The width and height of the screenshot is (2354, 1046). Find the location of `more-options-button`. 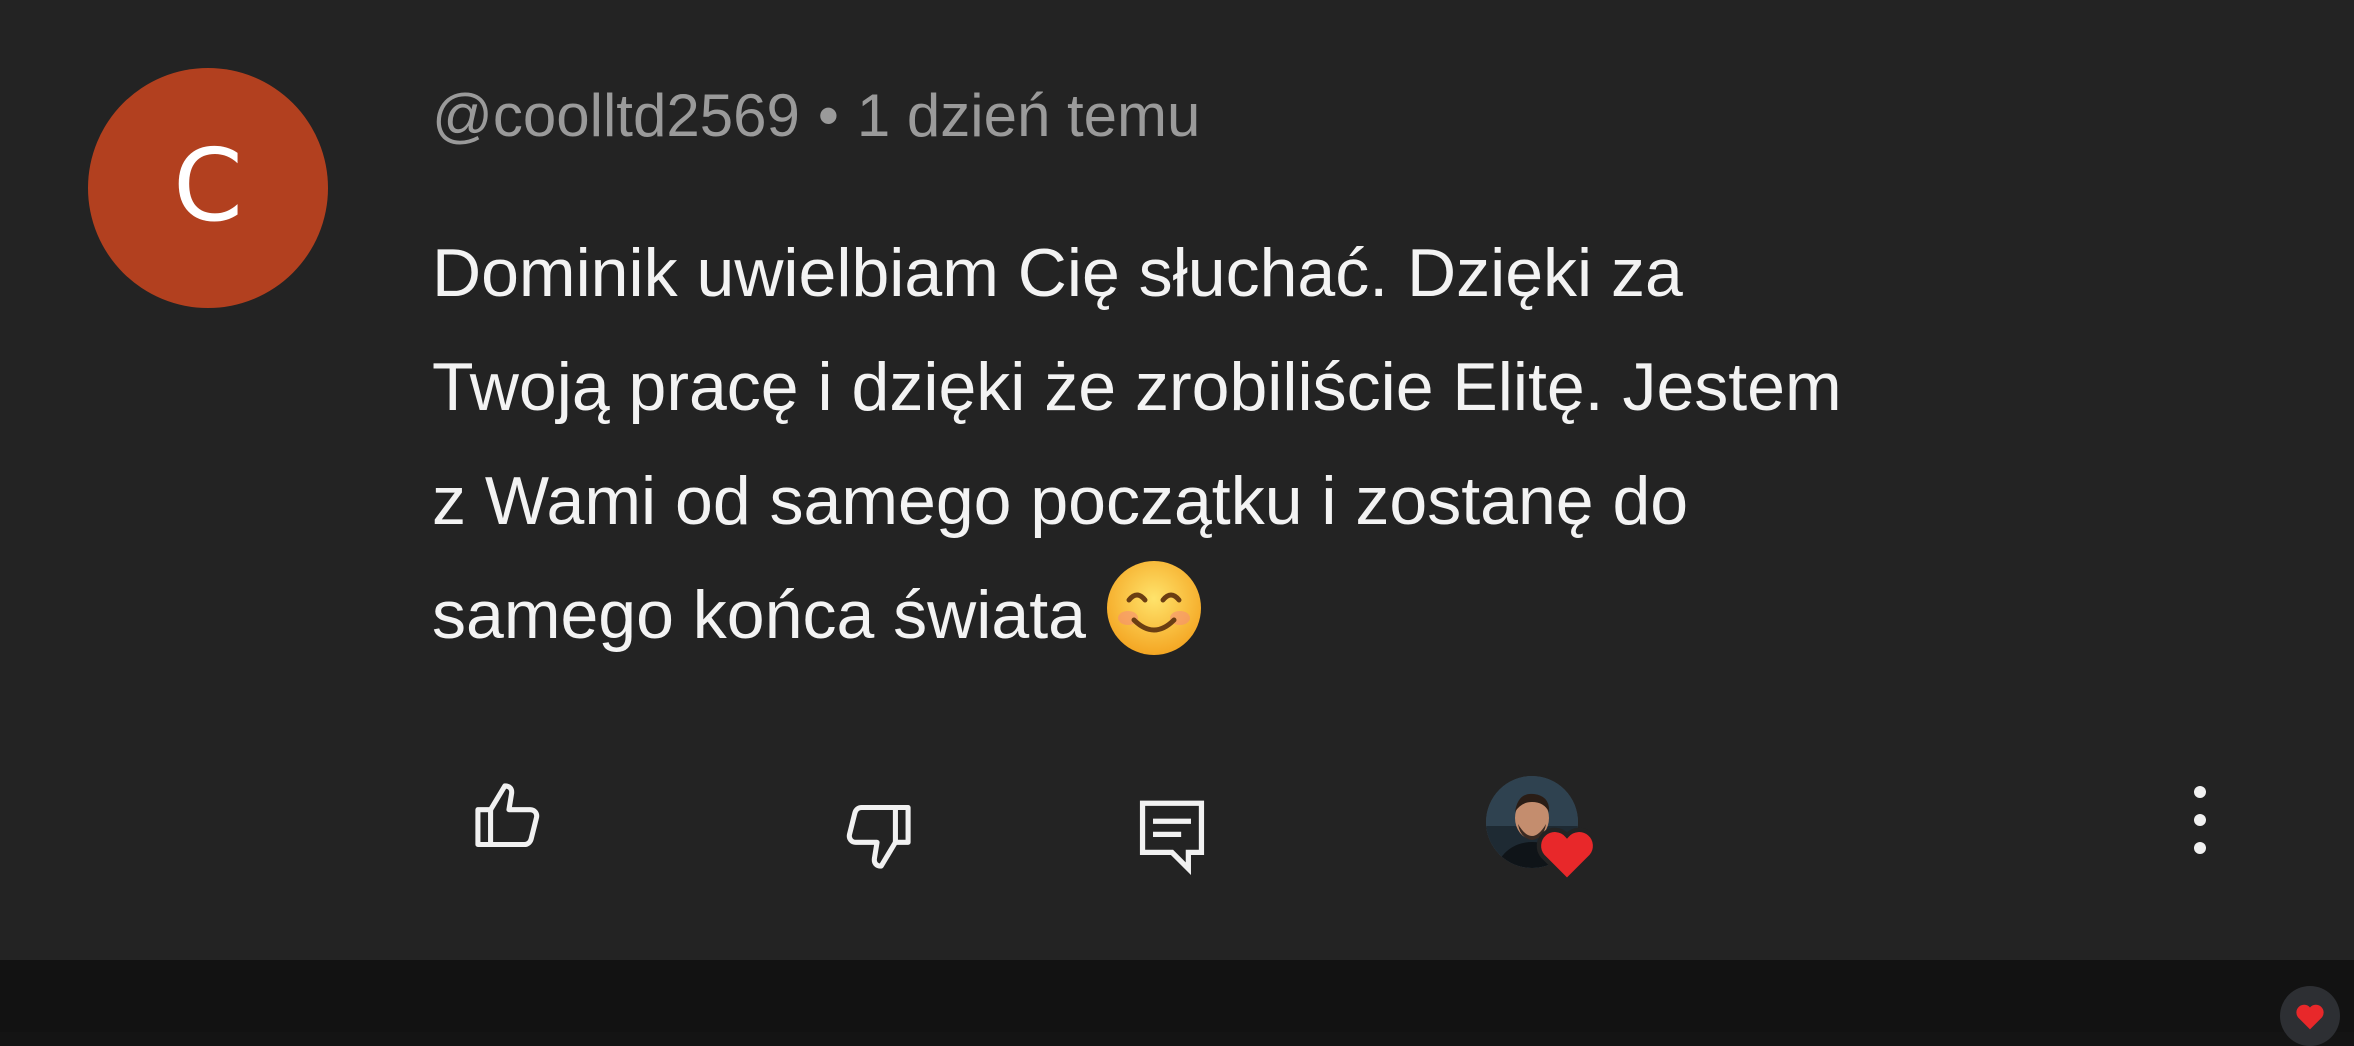

more-options-button is located at coordinates (2200, 820).